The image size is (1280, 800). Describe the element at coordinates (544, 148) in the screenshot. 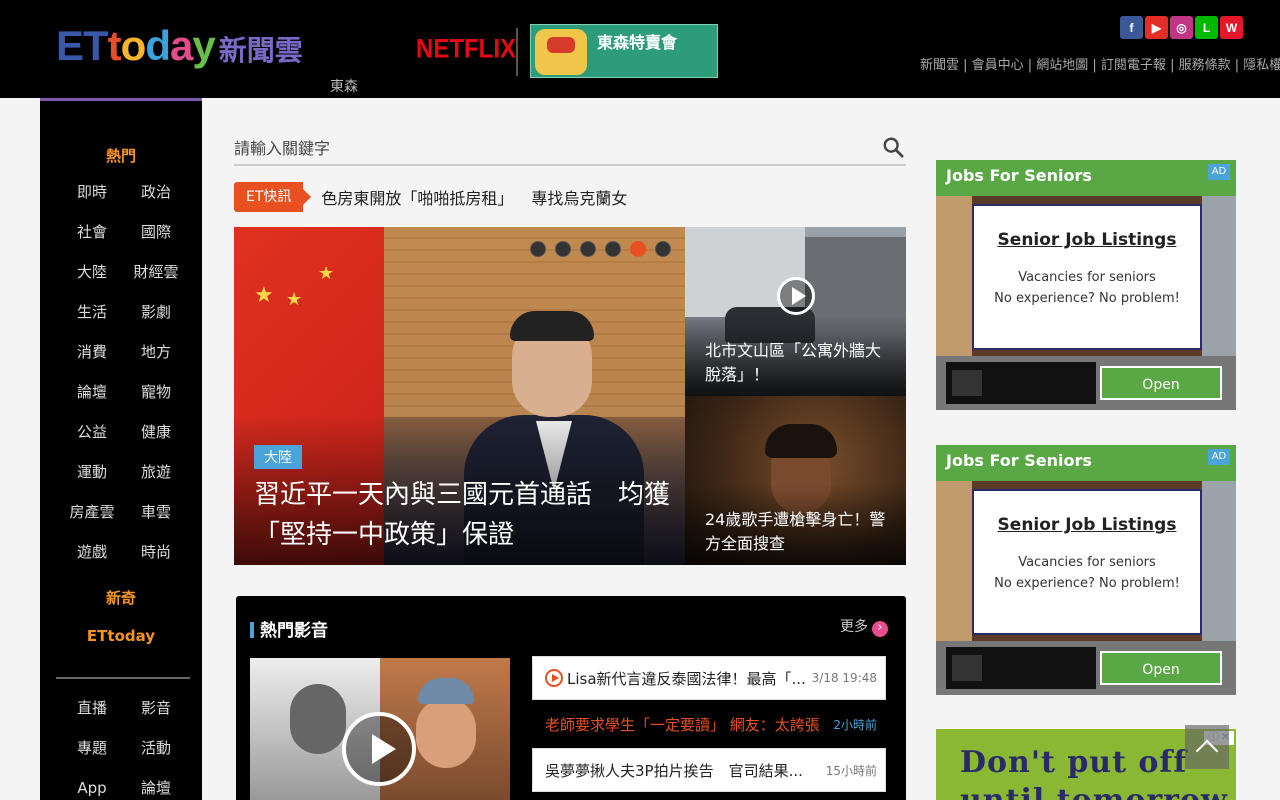

I see `search-input` at that location.